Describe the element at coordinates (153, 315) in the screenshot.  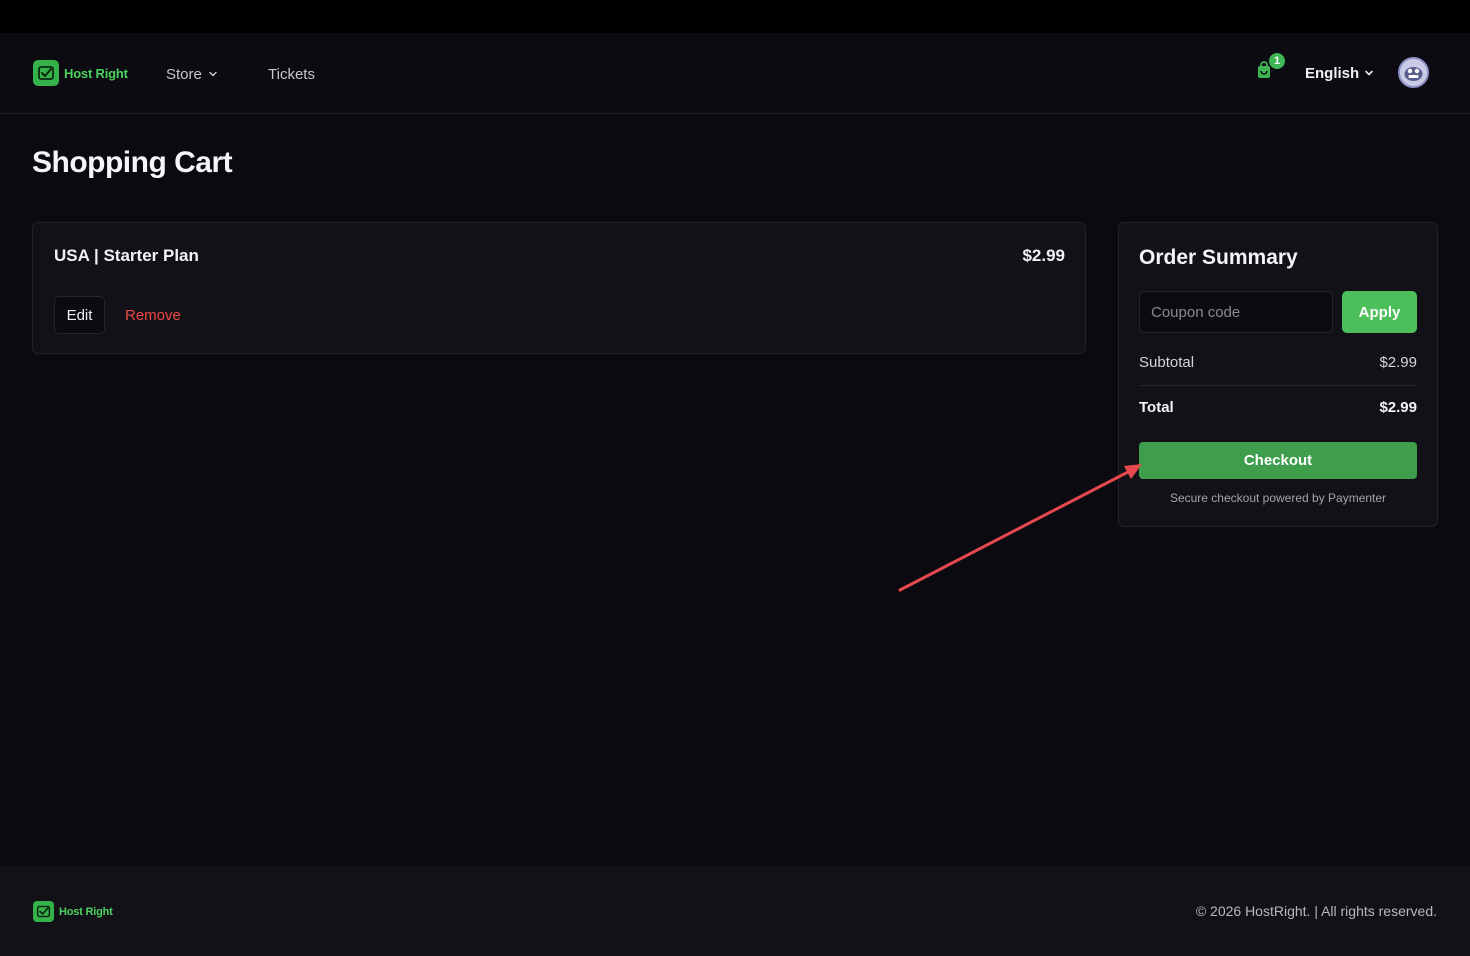
I see `remove-item-button: Remove` at that location.